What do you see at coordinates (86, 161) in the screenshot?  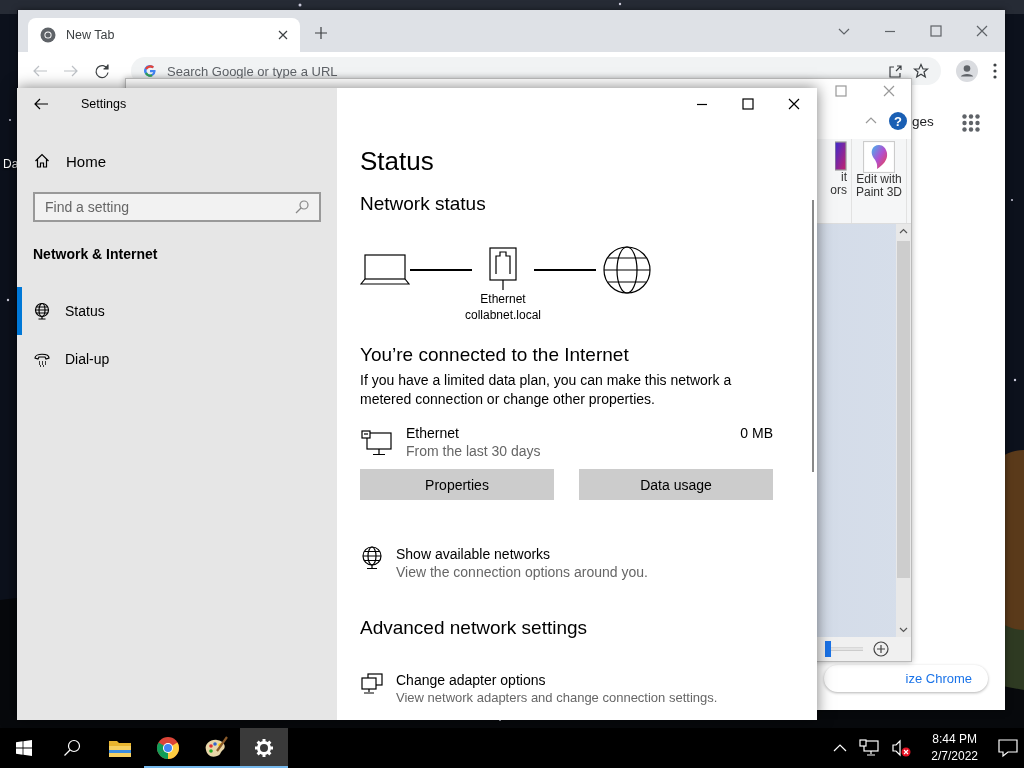 I see `home-link: Home` at bounding box center [86, 161].